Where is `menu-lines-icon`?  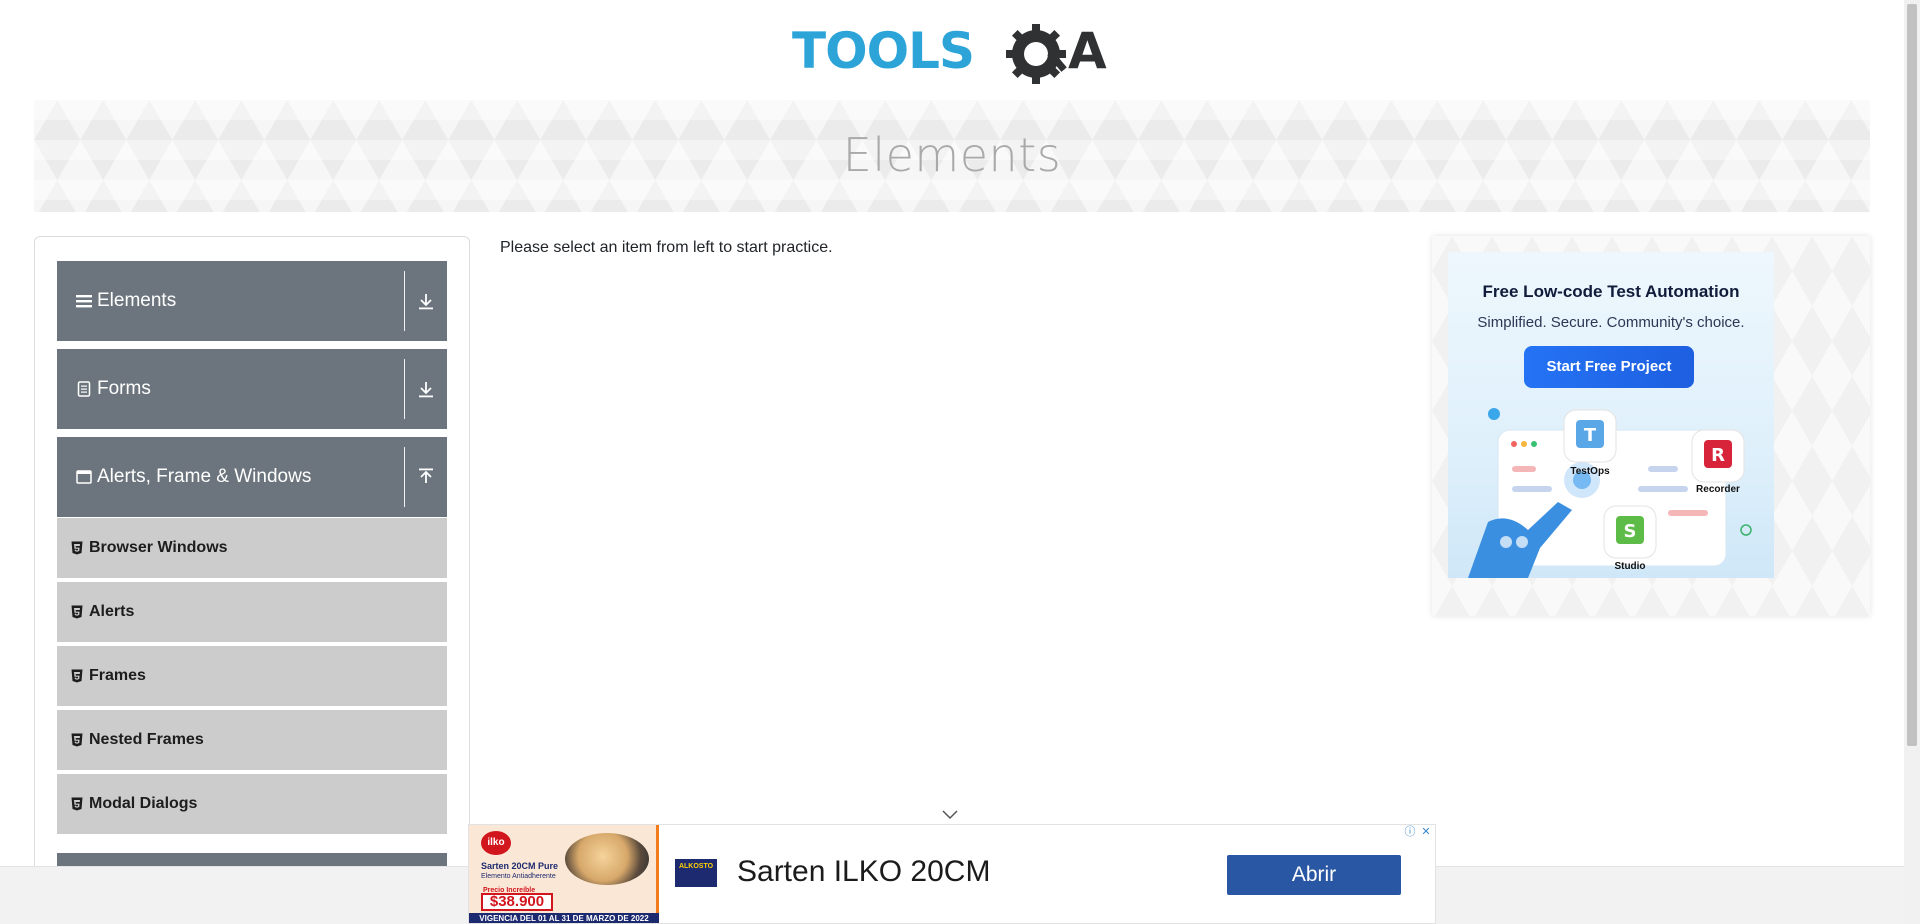 menu-lines-icon is located at coordinates (84, 301).